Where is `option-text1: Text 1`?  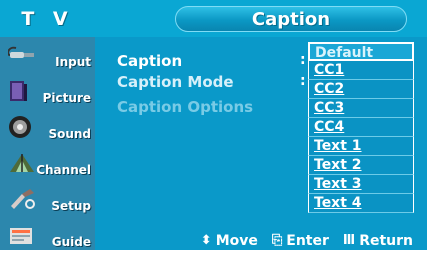
option-text1: Text 1 is located at coordinates (361, 146).